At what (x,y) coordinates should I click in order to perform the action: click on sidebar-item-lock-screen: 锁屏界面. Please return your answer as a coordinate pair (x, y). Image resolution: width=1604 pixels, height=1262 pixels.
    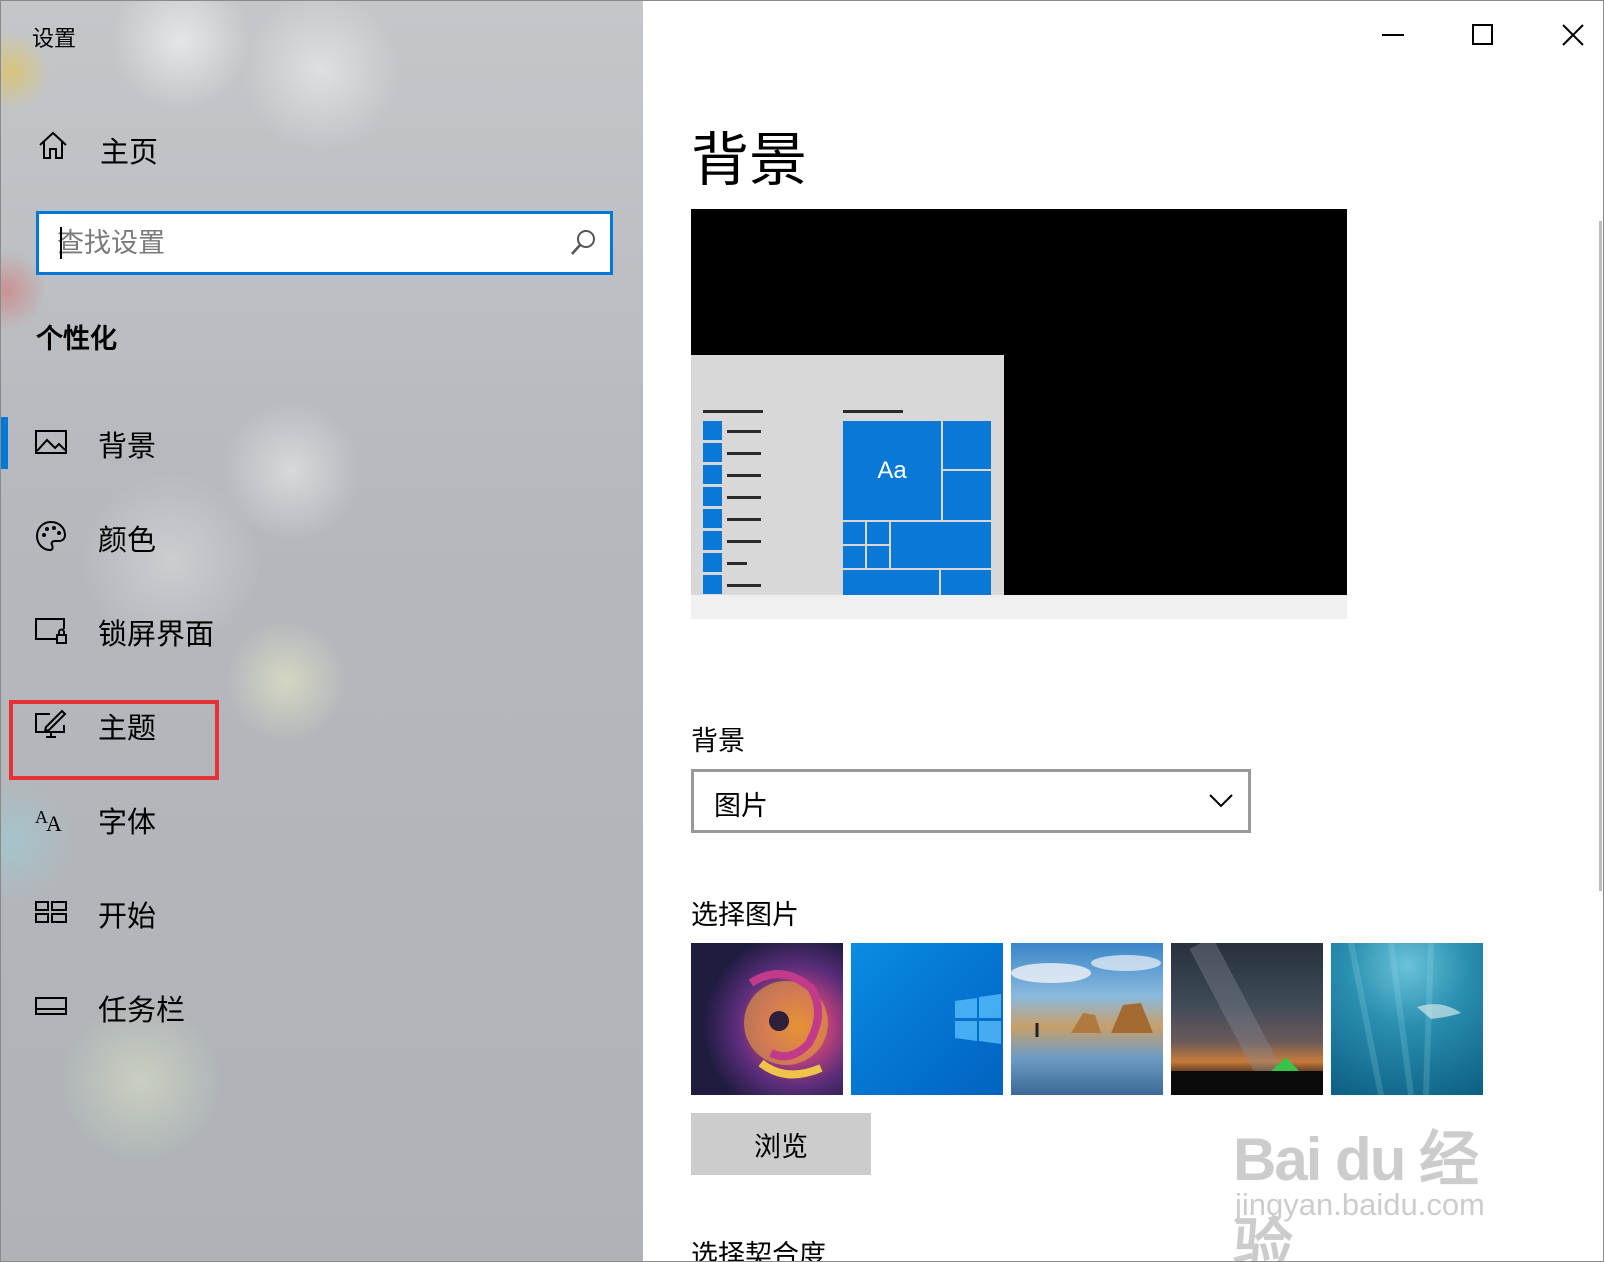
    Looking at the image, I should click on (322, 633).